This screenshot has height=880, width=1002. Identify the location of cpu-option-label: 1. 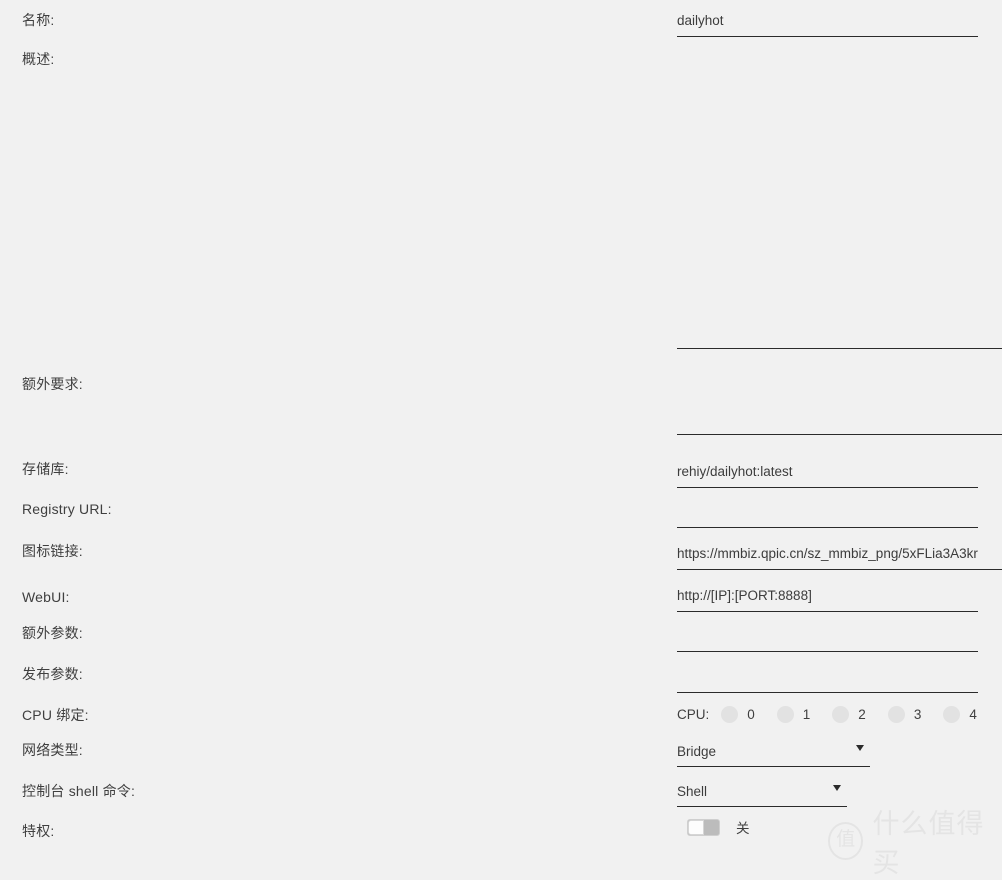
(806, 714).